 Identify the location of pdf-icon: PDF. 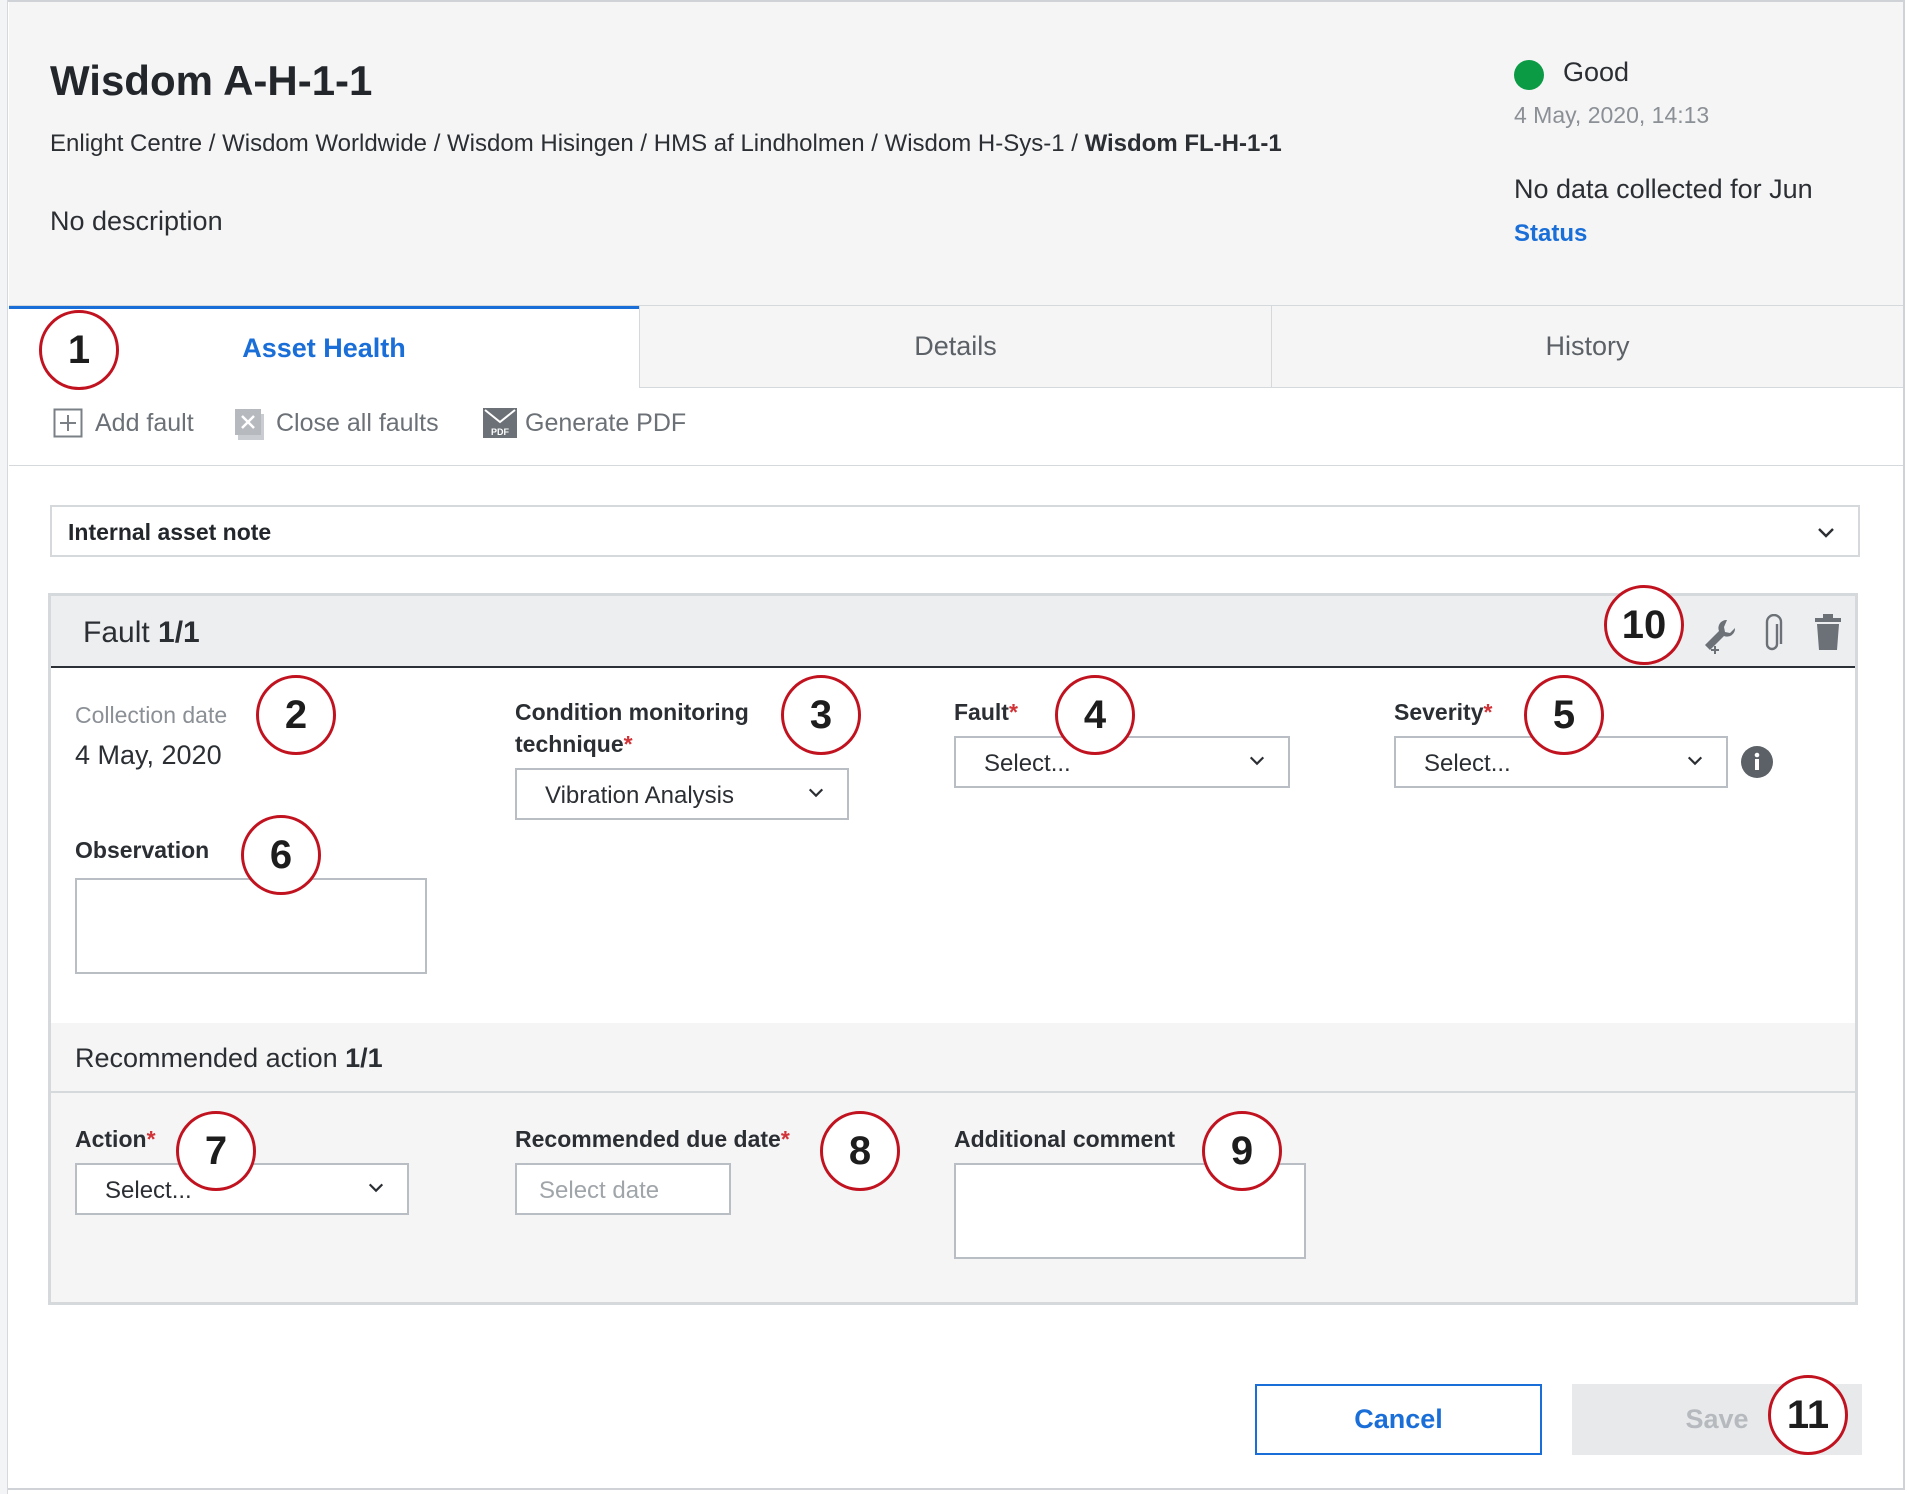
(500, 423).